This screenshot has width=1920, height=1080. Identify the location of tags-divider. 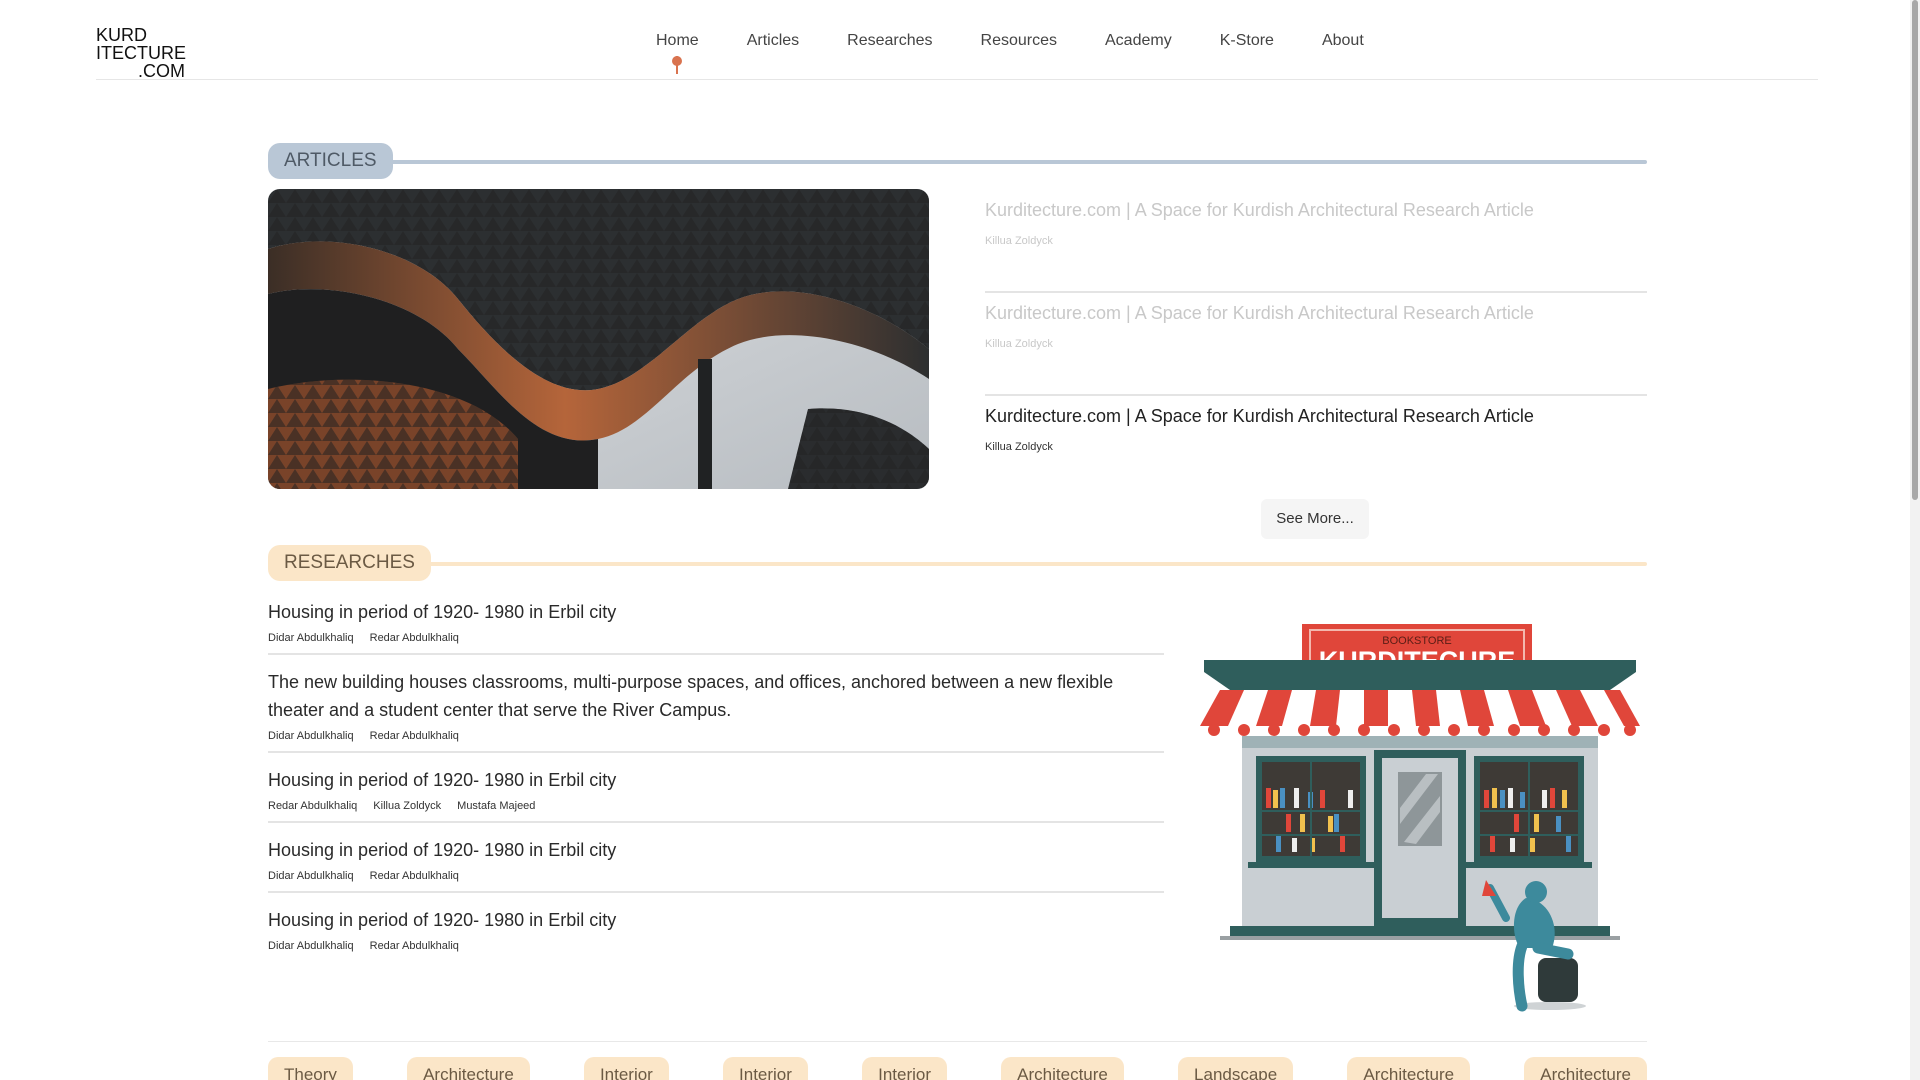
(957, 1041).